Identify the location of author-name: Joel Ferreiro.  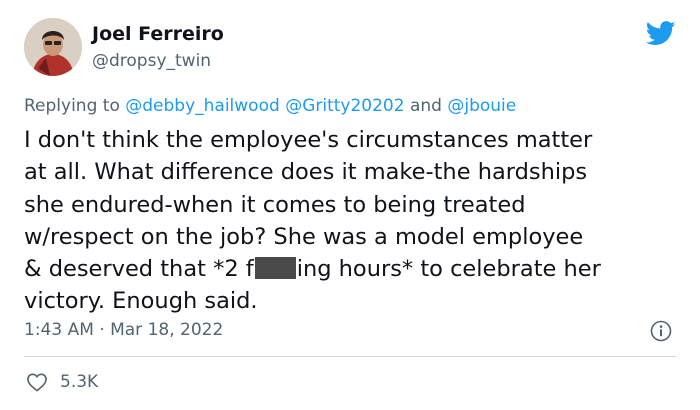
(158, 34).